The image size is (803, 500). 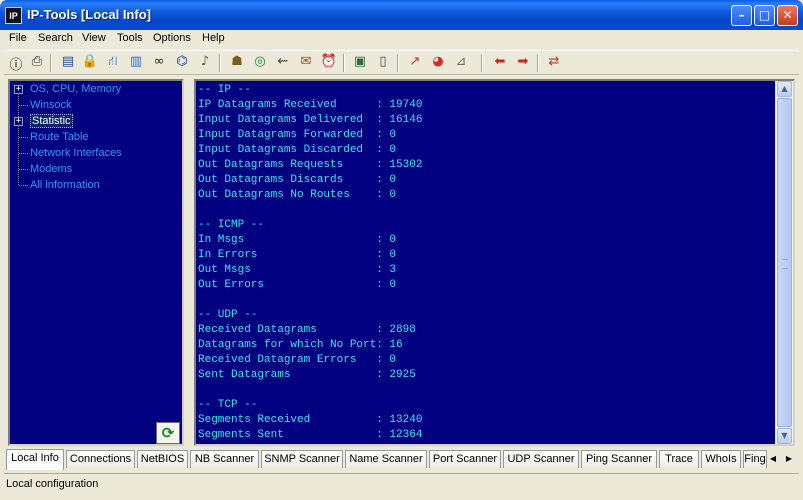 I want to click on lock-icon: 🔒, so click(x=90, y=63).